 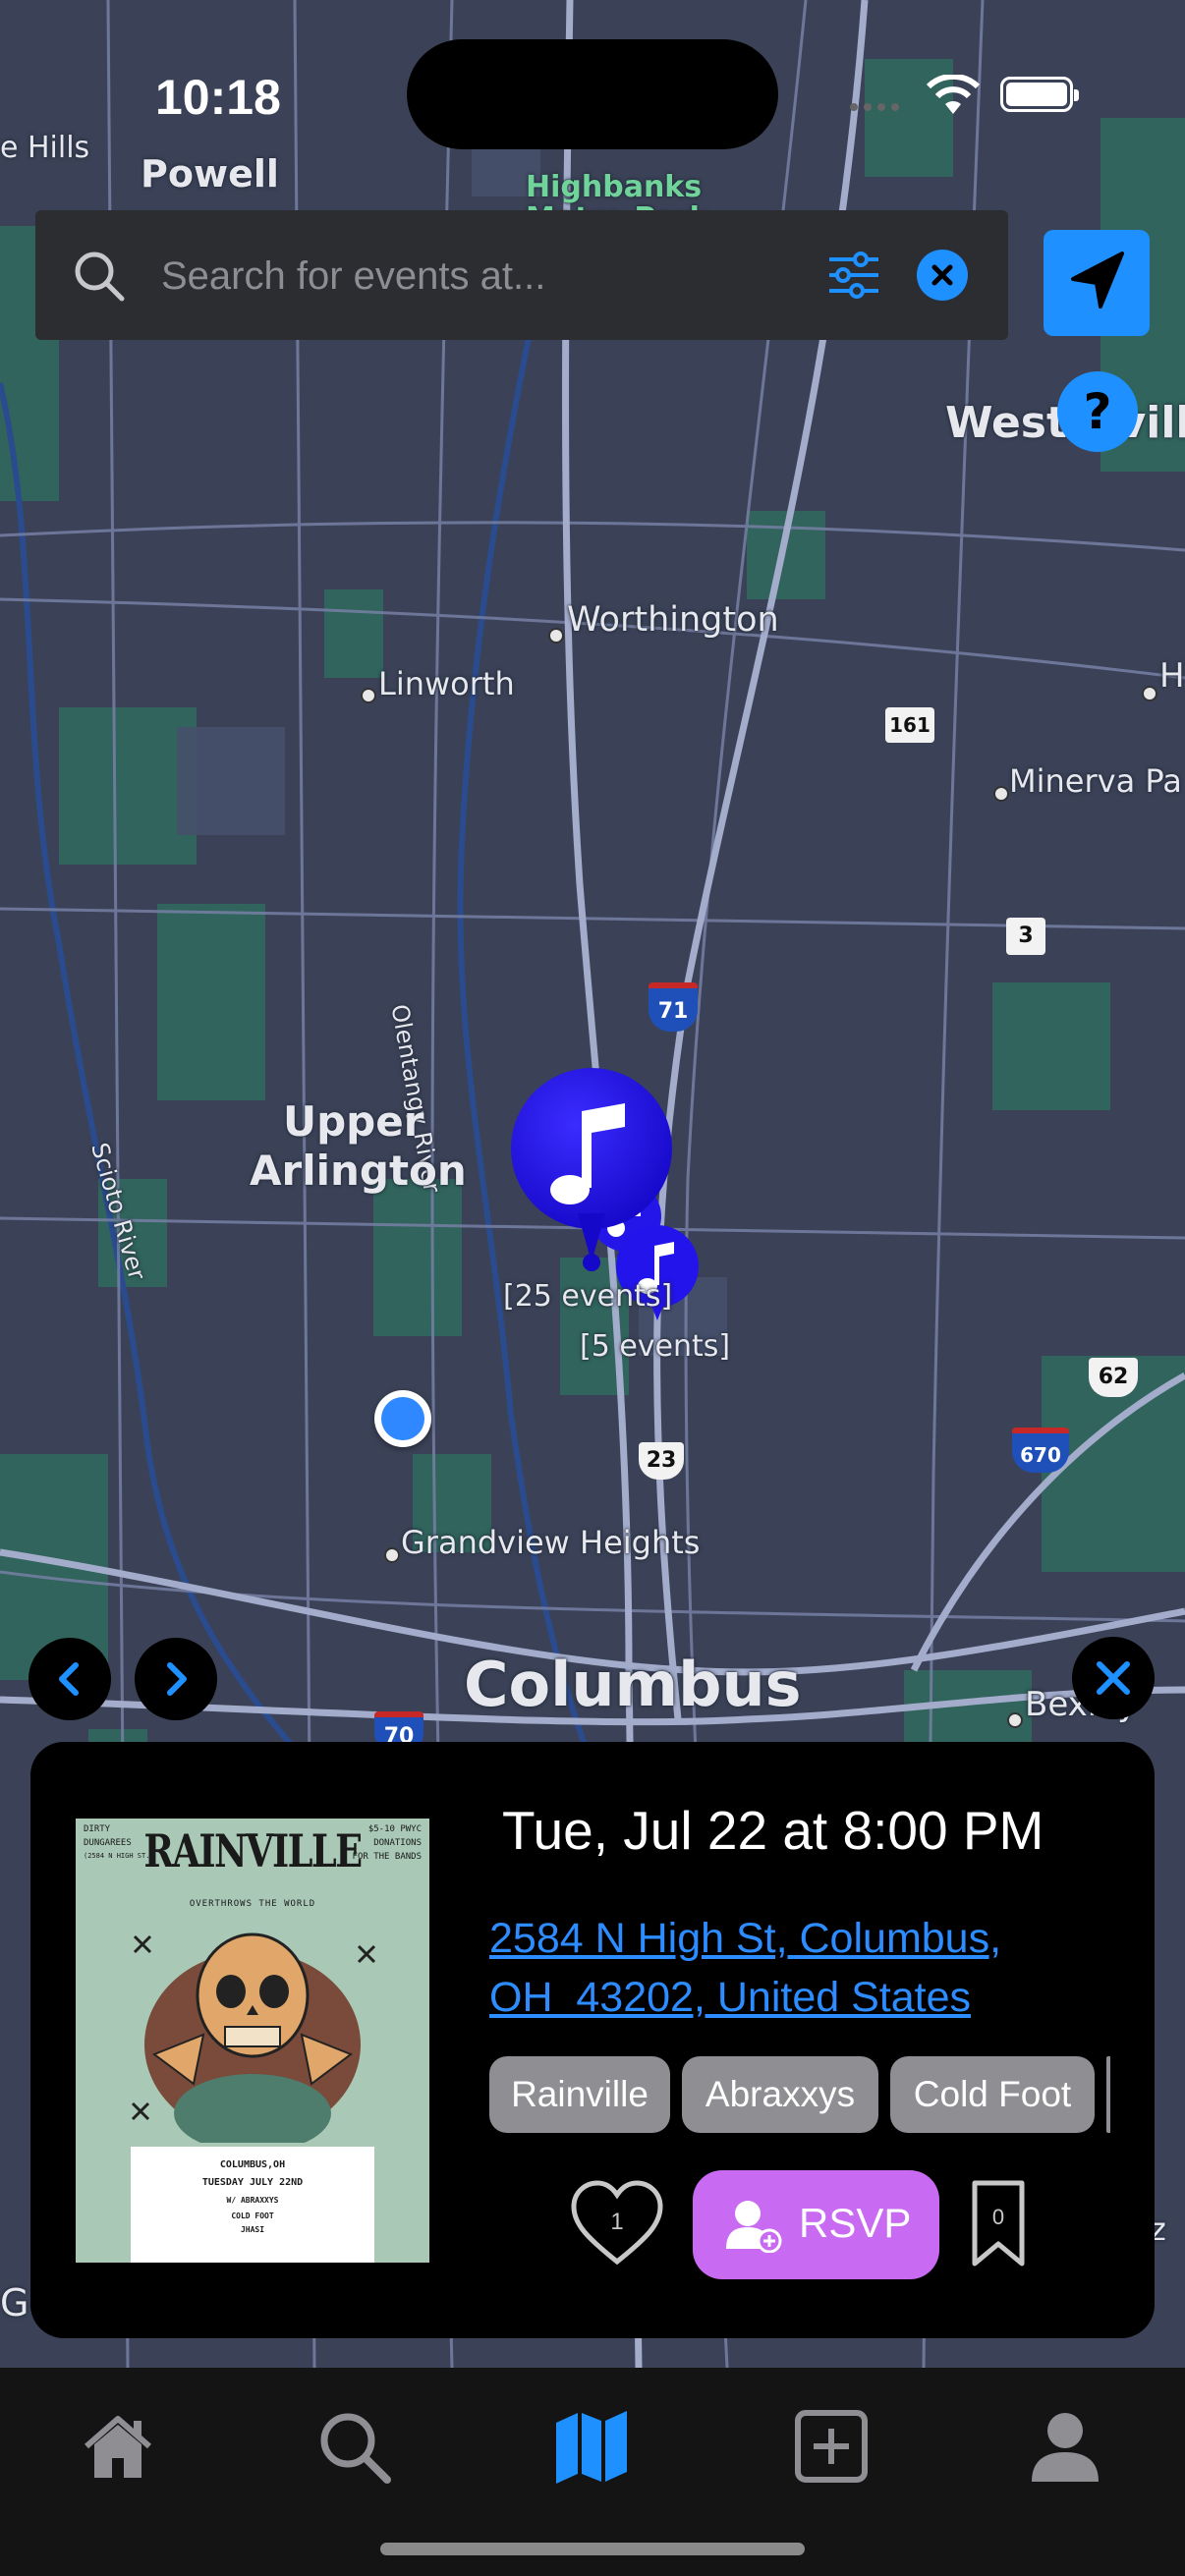 I want to click on map-label-highbanks: Highbanks, so click(x=614, y=187).